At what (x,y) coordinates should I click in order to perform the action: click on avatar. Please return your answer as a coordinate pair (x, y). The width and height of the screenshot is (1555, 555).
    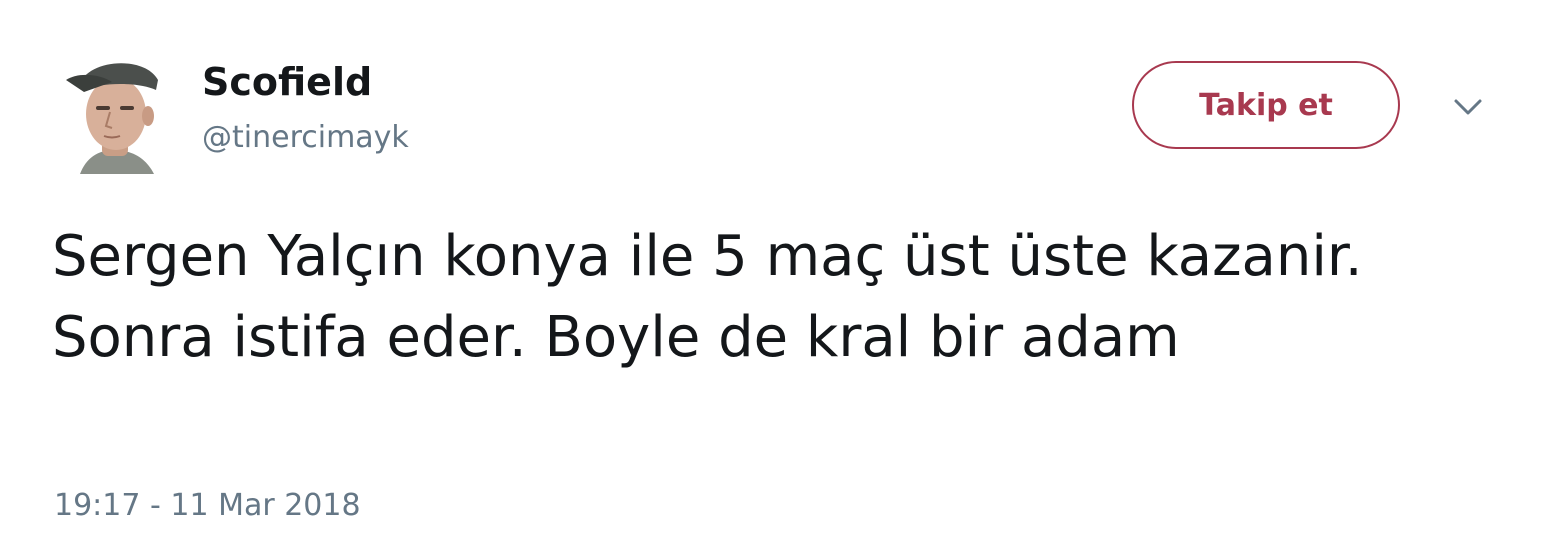
    Looking at the image, I should click on (114, 110).